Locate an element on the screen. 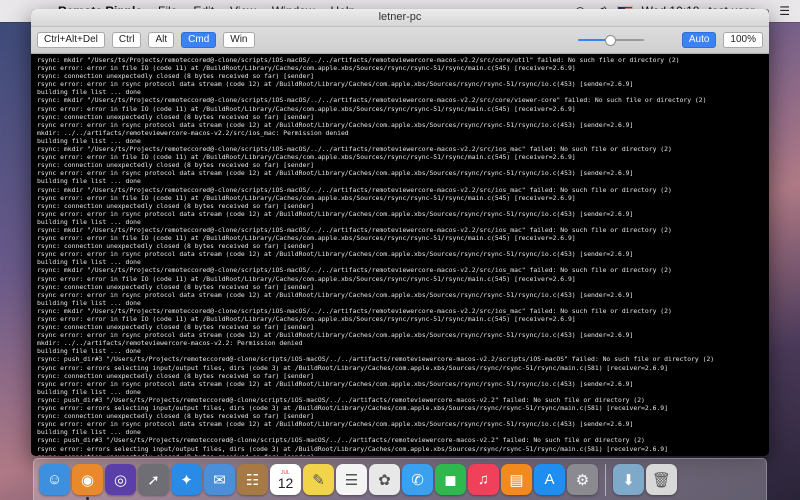 This screenshot has width=800, height=500. calendar-icon: JUL 12 is located at coordinates (285, 479).